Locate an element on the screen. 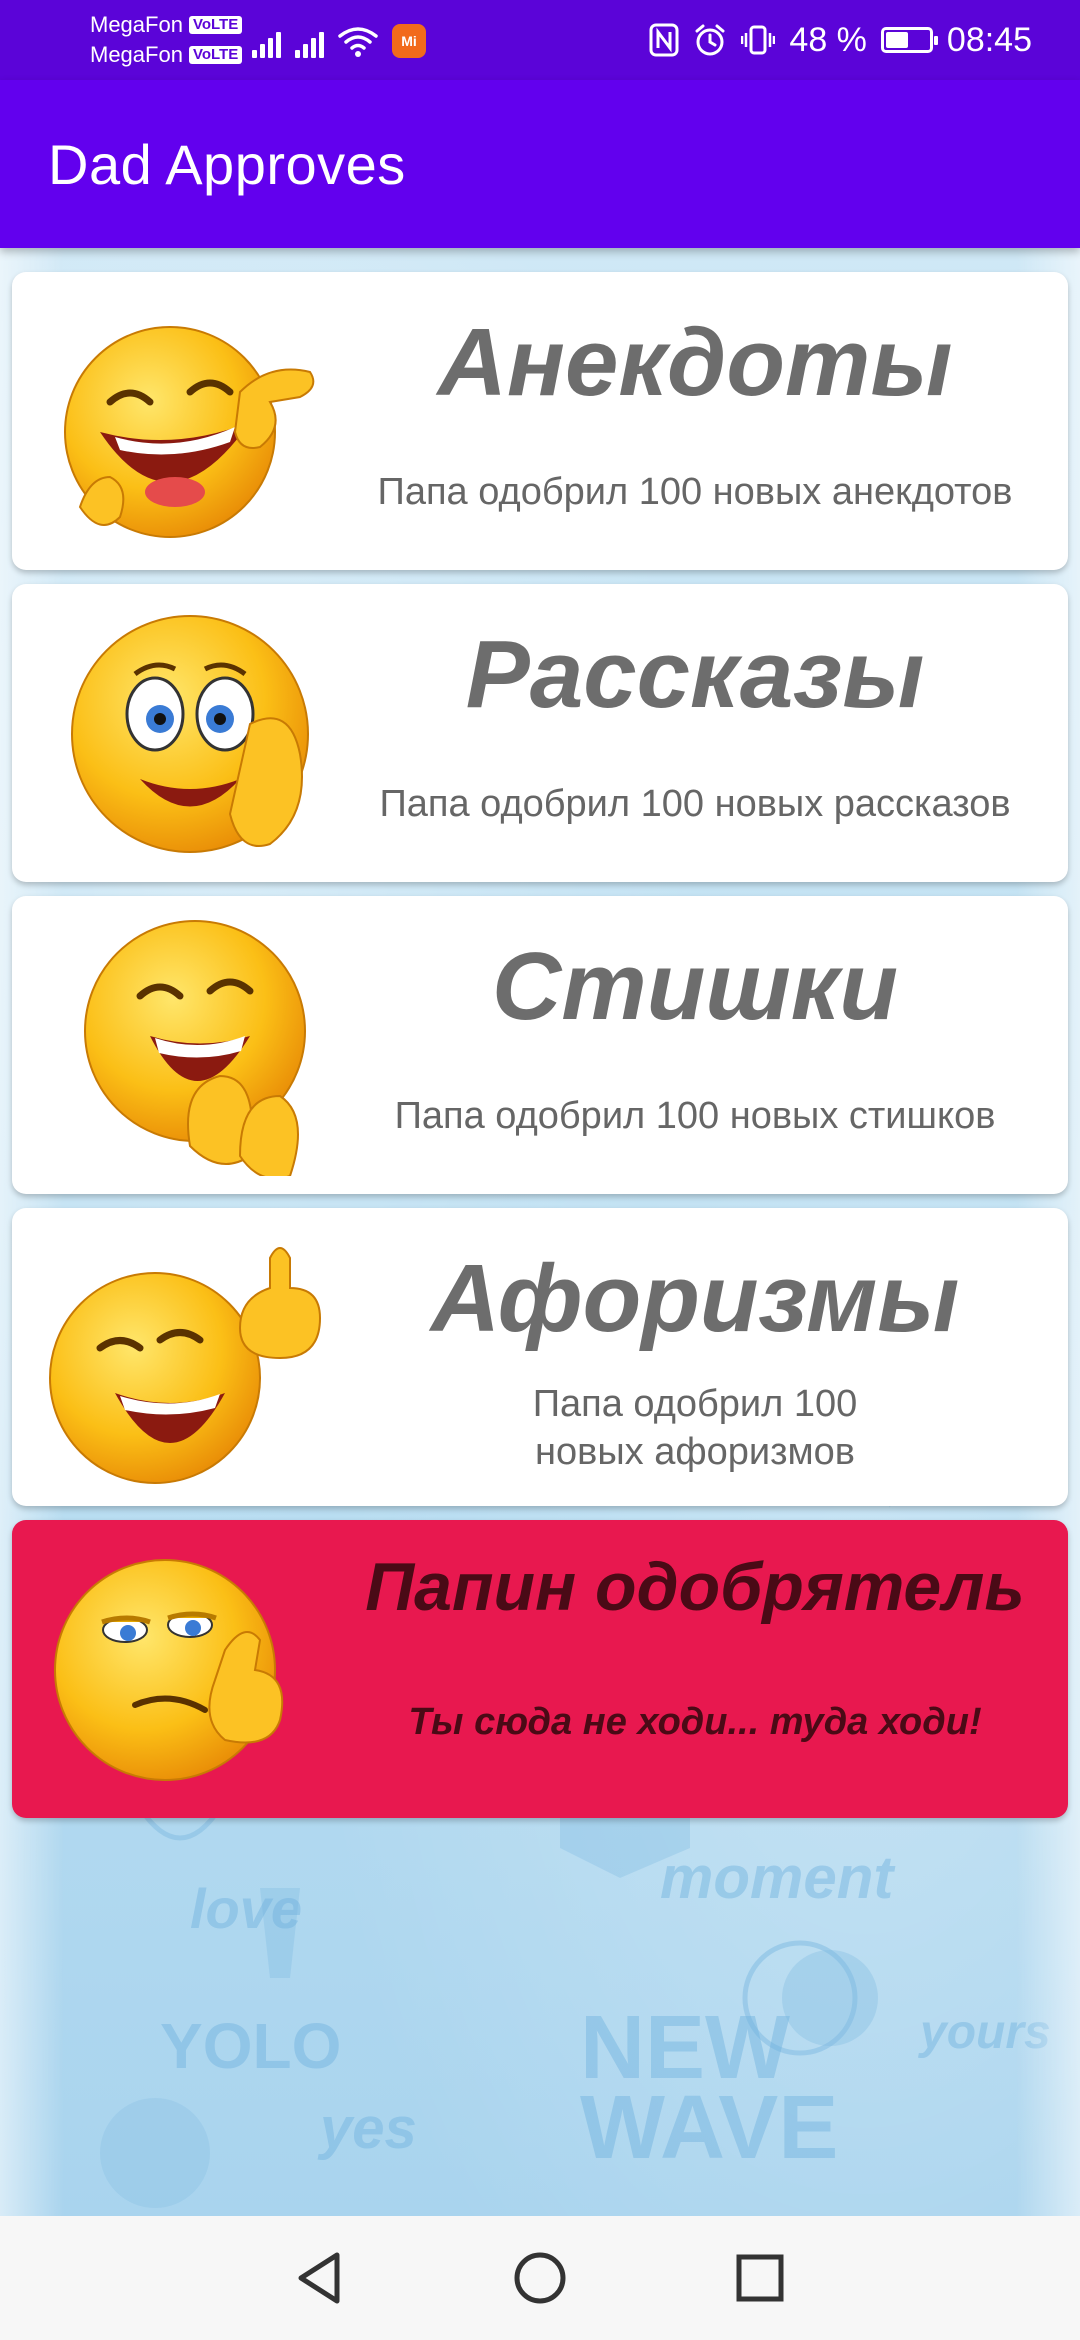 Image resolution: width=1080 pixels, height=2340 pixels. battery-percent: 48 % is located at coordinates (828, 39).